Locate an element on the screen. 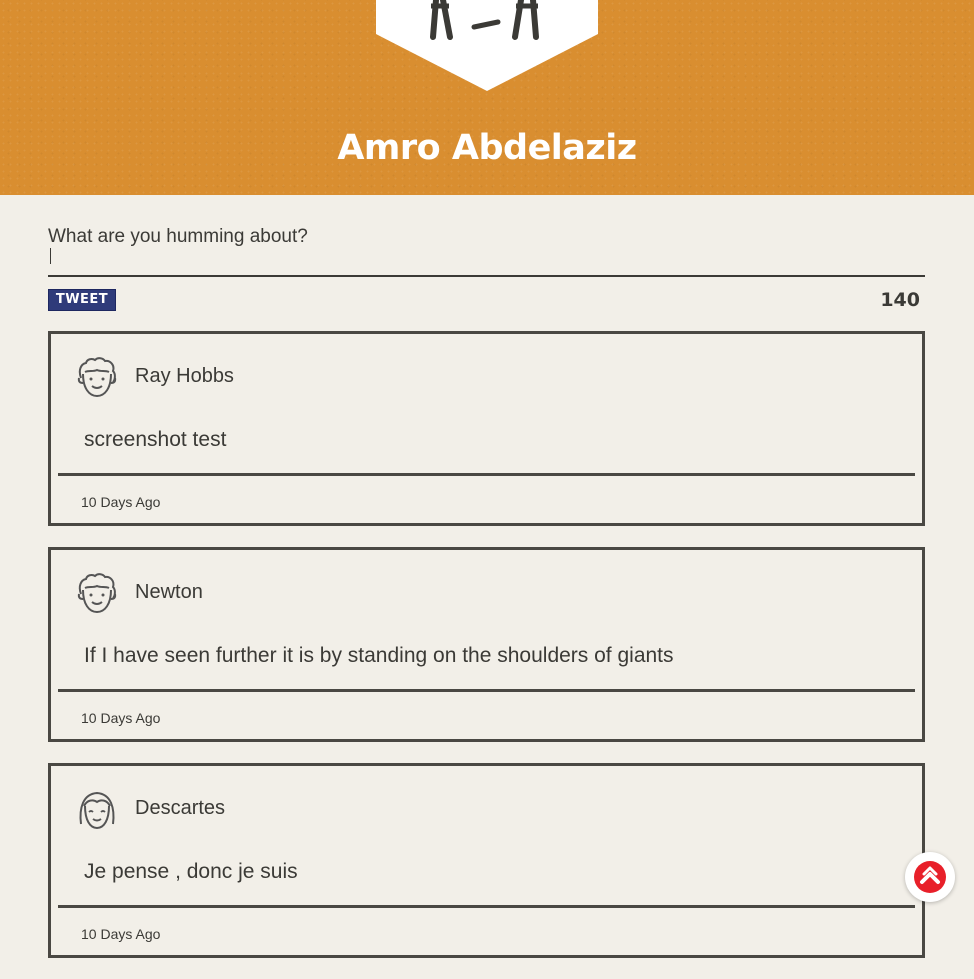 Image resolution: width=974 pixels, height=979 pixels. tweet-text: Je pense , donc je suis is located at coordinates (191, 871).